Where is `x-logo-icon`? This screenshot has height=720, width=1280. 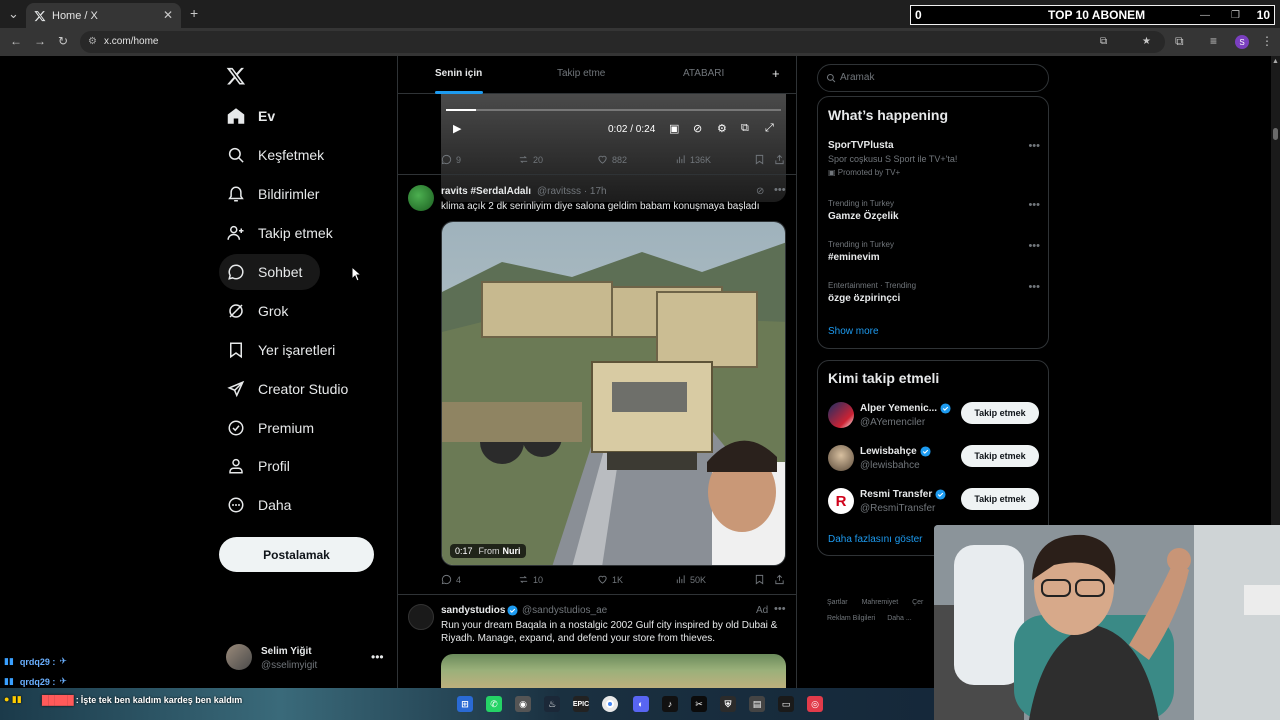
x-logo-icon is located at coordinates (236, 76).